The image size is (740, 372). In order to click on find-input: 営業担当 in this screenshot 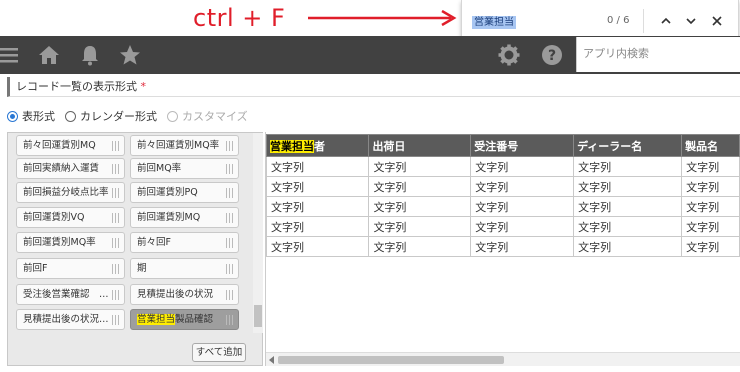, I will do `click(494, 21)`.